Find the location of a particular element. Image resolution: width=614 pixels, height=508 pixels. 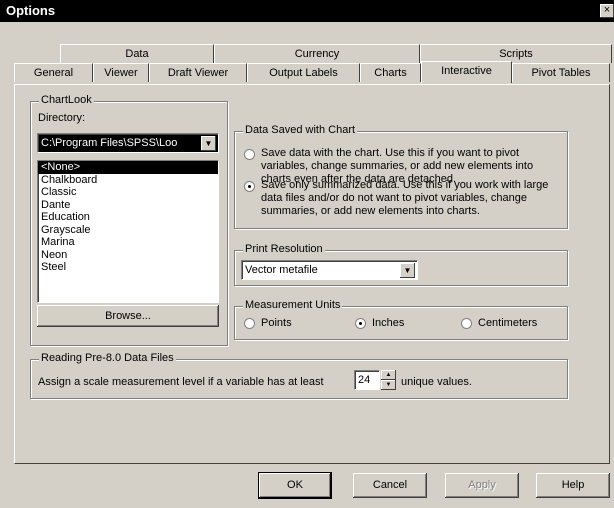

list-item: Education is located at coordinates (128, 217).